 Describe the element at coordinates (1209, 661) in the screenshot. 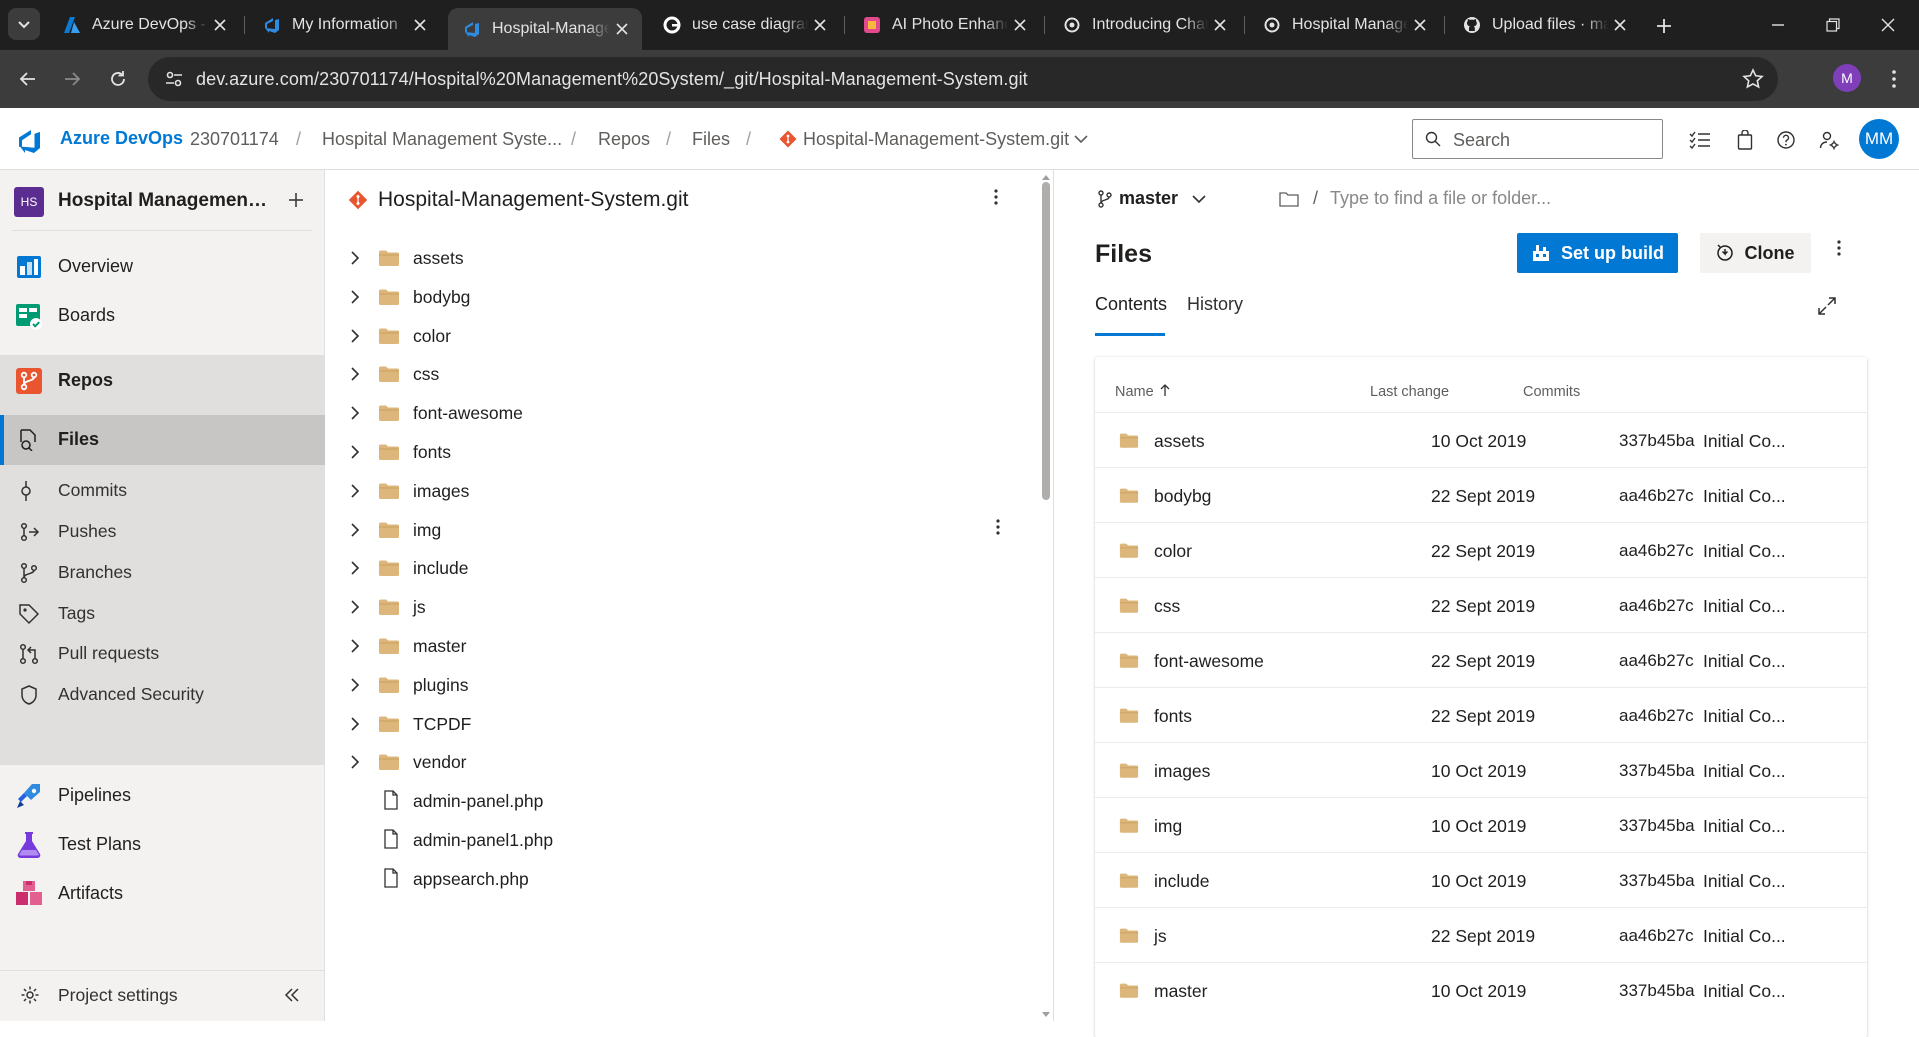

I see `row-name: font-awesome` at that location.